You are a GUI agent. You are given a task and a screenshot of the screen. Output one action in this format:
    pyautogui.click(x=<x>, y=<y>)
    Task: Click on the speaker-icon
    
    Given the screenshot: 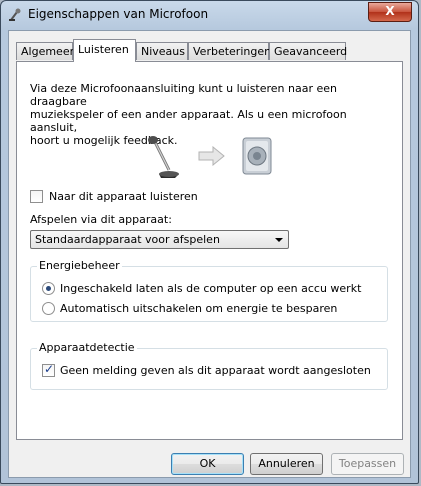 What is the action you would take?
    pyautogui.click(x=257, y=156)
    